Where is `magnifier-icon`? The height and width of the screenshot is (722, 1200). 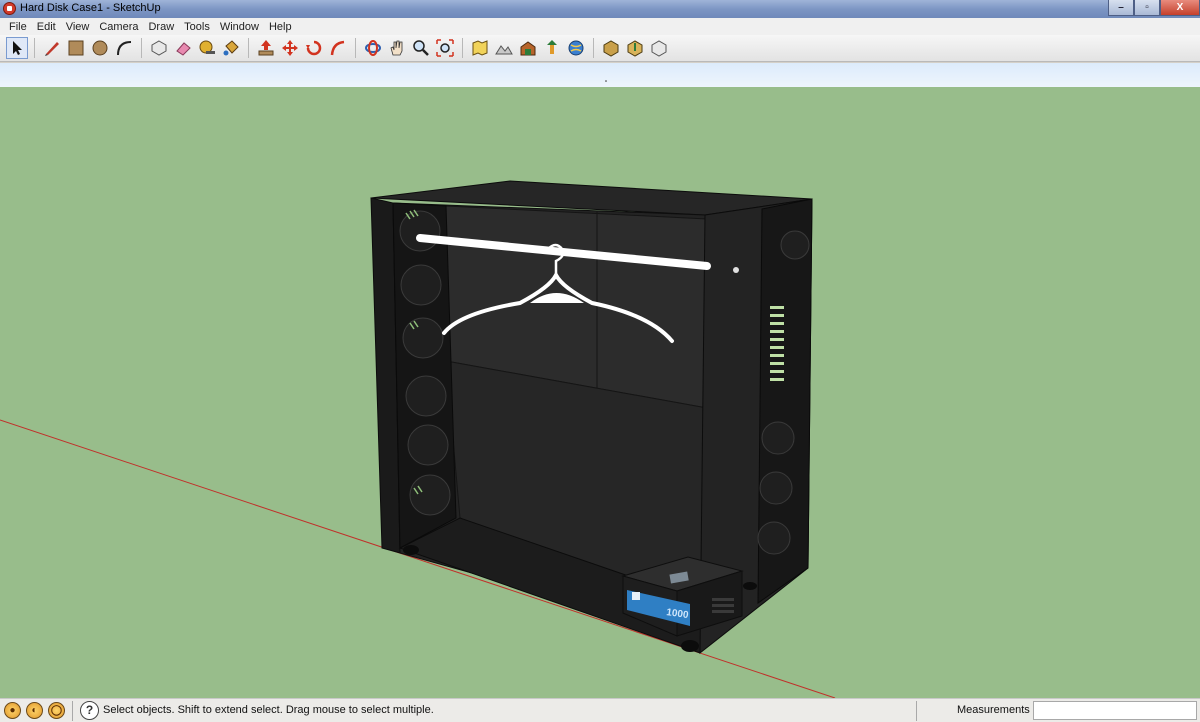
magnifier-icon is located at coordinates (421, 48).